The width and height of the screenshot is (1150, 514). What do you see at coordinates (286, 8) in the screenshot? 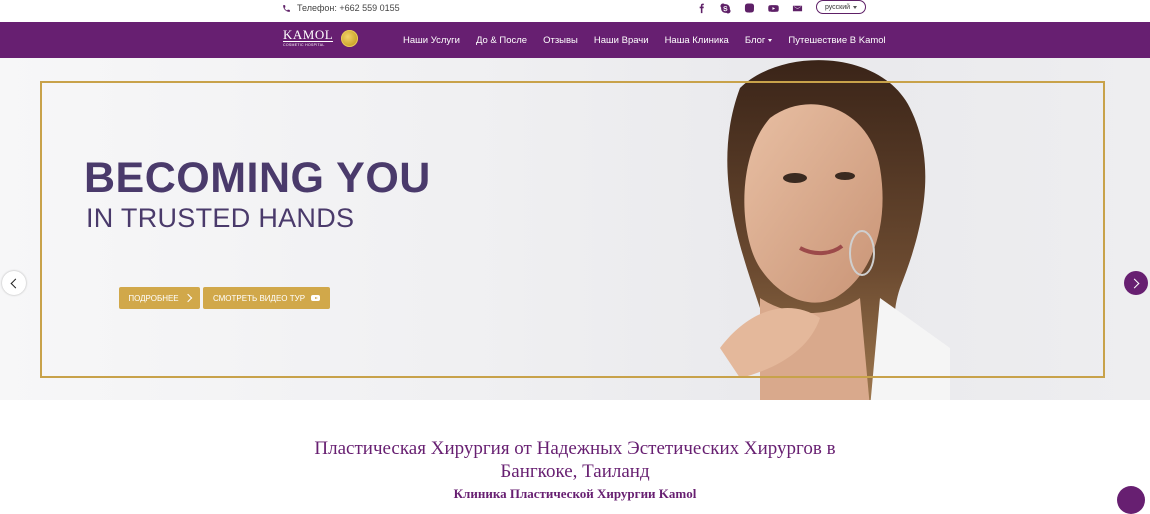
I see `phone-icon` at bounding box center [286, 8].